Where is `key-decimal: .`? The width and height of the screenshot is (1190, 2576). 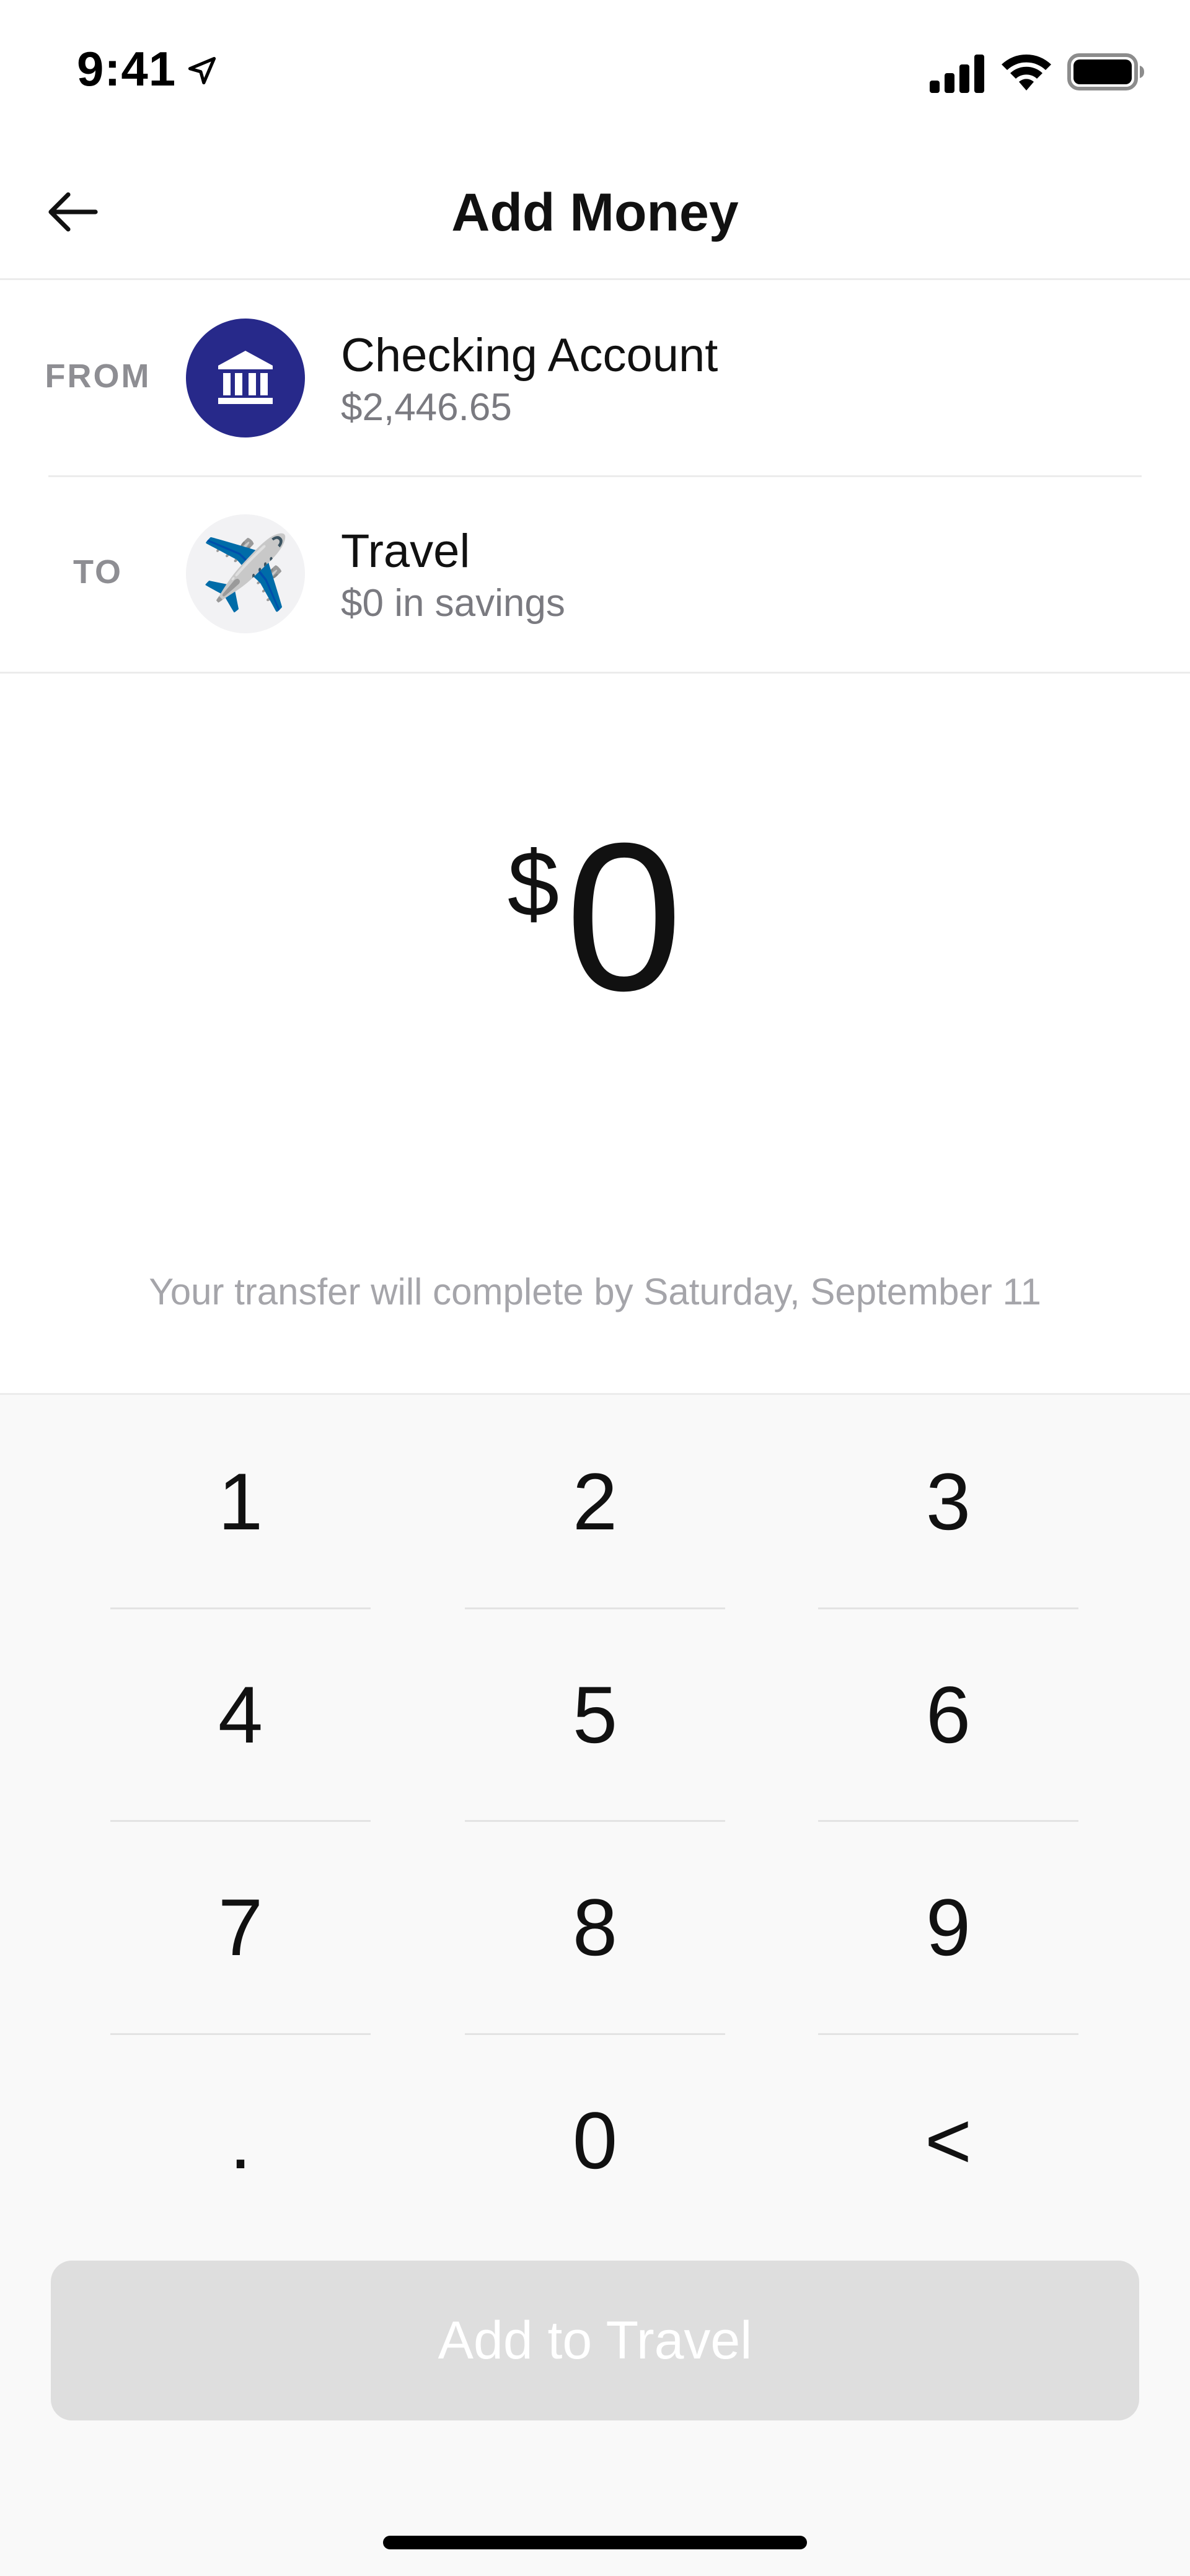
key-decimal: . is located at coordinates (240, 2140).